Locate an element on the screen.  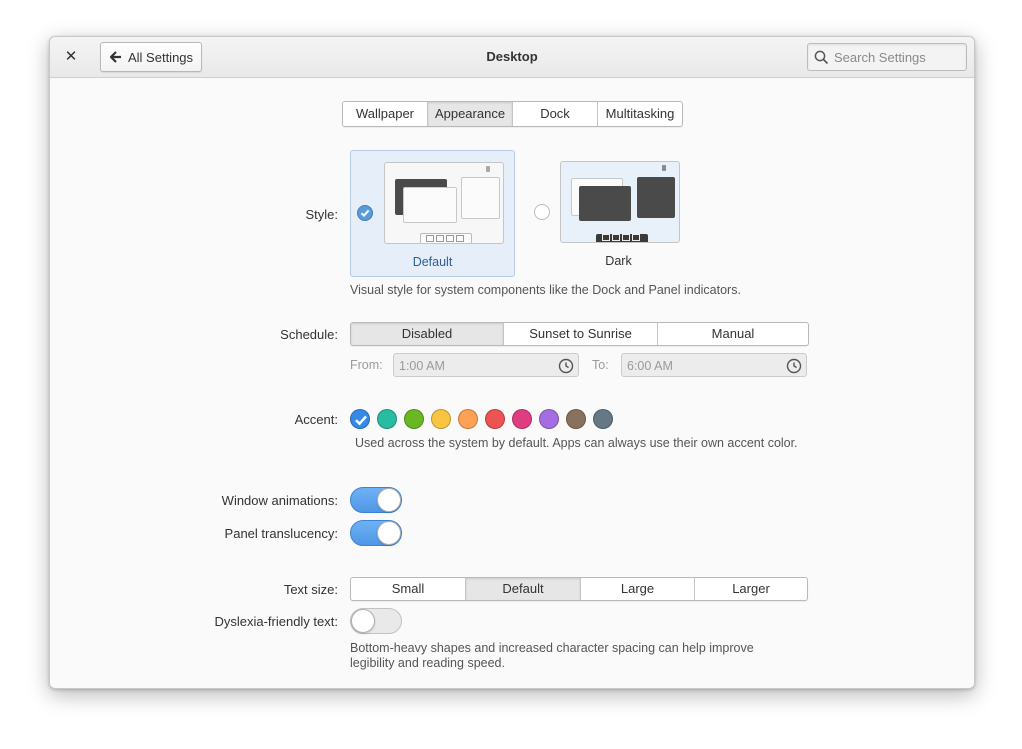
dyslexia-switch is located at coordinates (376, 621).